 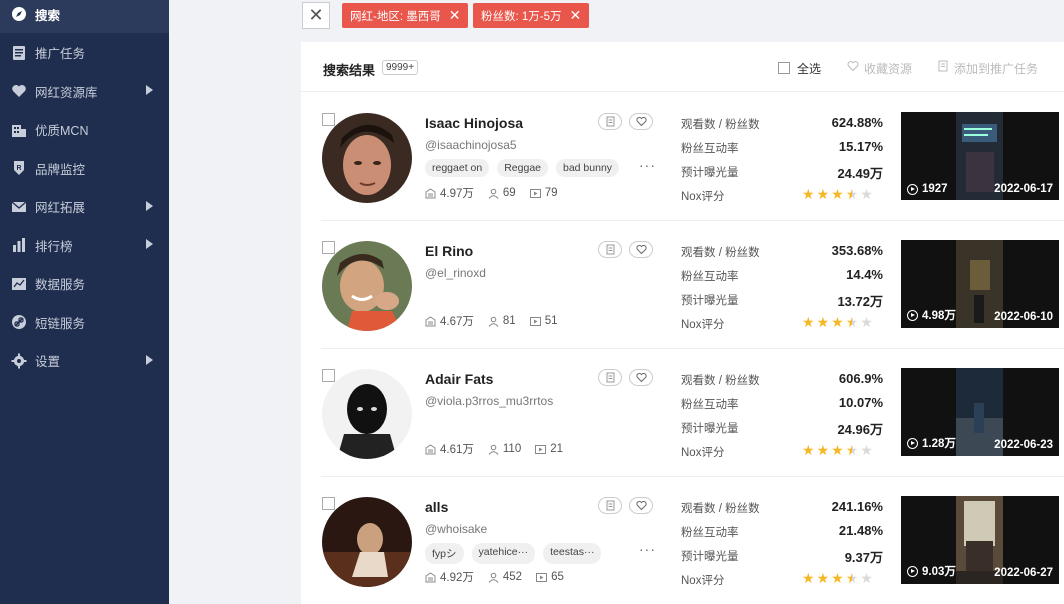 I want to click on followers-stat: 4.92万, so click(x=449, y=577).